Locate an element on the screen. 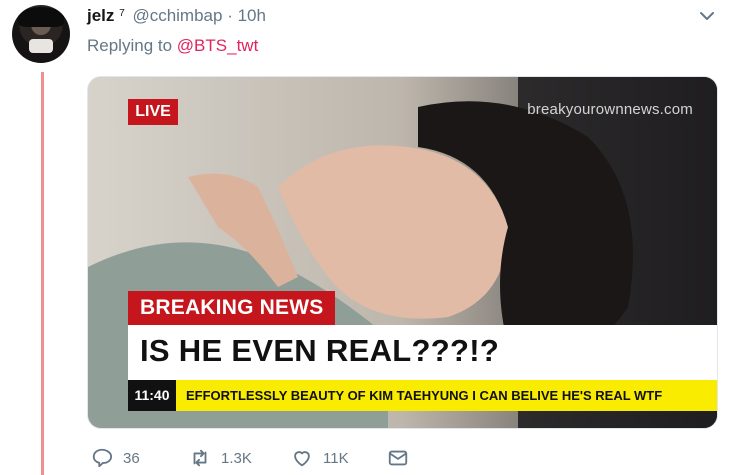 The width and height of the screenshot is (751, 475). envelope-icon is located at coordinates (398, 458).